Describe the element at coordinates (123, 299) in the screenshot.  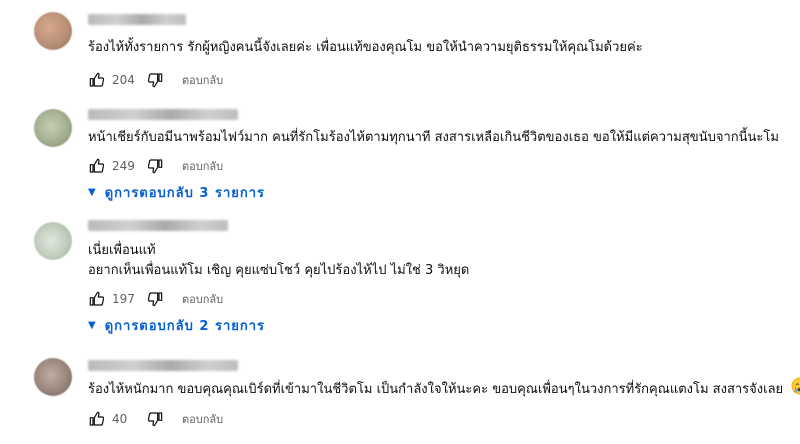
I see `like-count: 197` at that location.